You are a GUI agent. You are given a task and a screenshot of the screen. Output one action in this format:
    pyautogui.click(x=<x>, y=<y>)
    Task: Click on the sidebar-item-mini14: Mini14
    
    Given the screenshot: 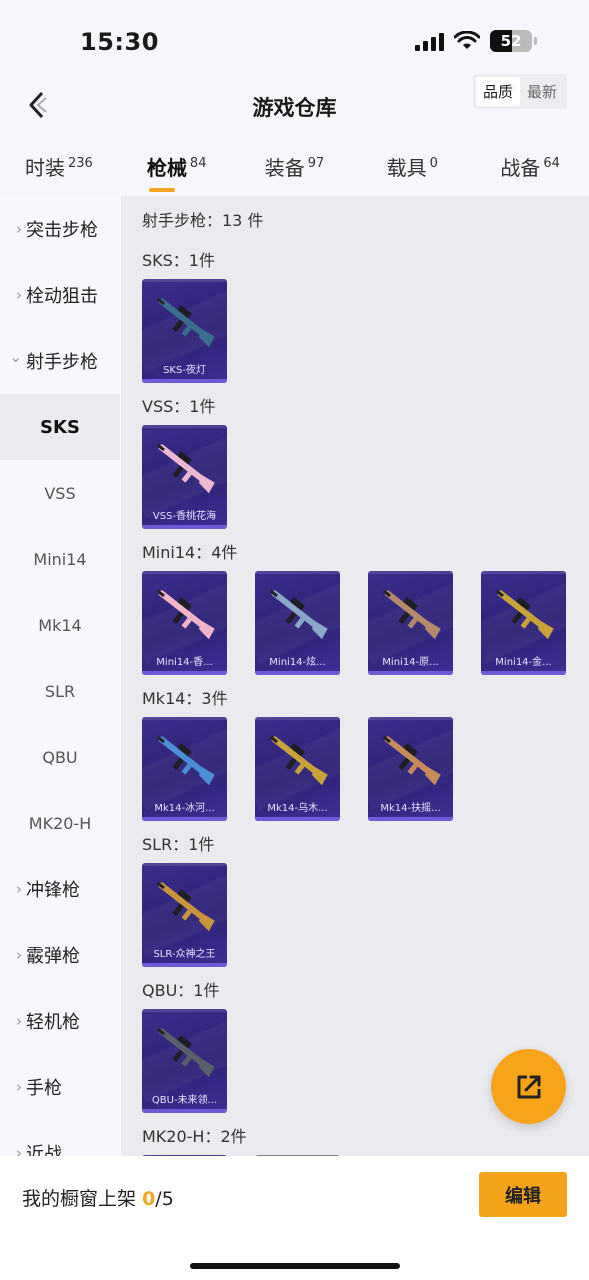 What is the action you would take?
    pyautogui.click(x=60, y=559)
    